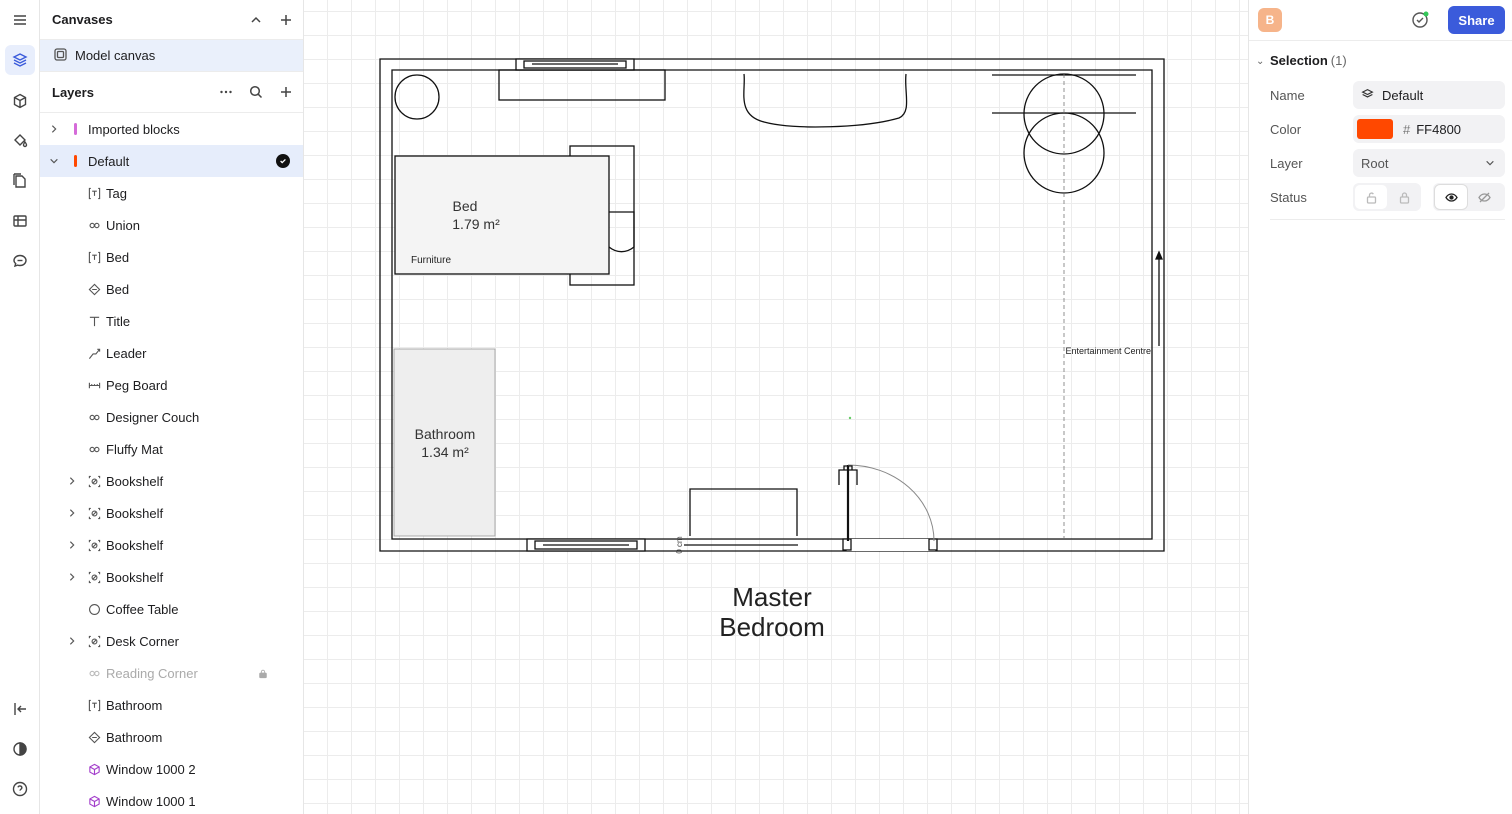 The width and height of the screenshot is (1512, 814). What do you see at coordinates (1429, 95) in the screenshot?
I see `name-field: Default` at bounding box center [1429, 95].